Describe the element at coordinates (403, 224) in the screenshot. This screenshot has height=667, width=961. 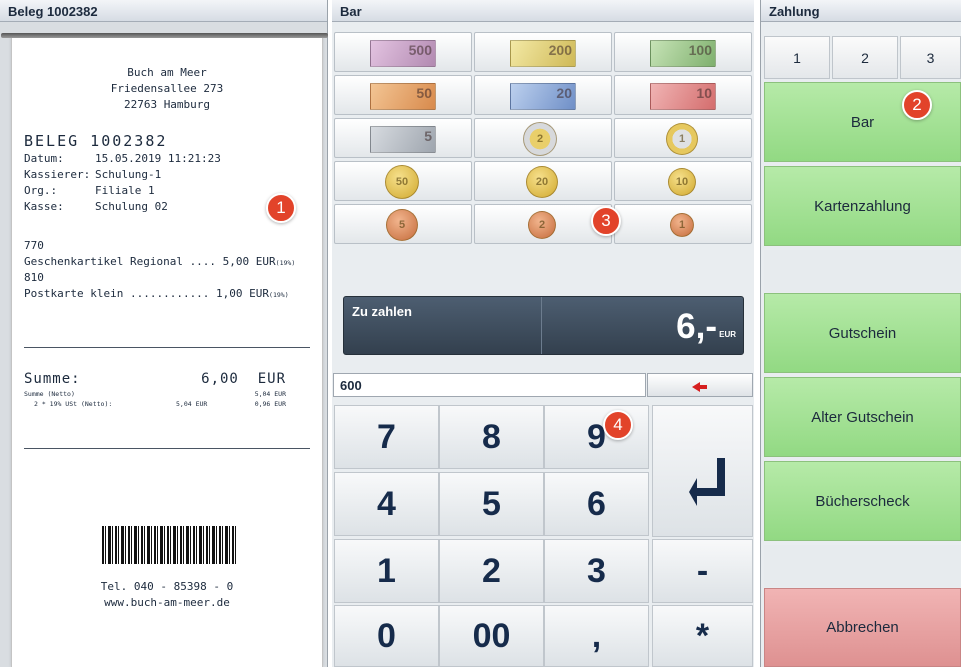
I see `coin-5-cent-button: 5` at that location.